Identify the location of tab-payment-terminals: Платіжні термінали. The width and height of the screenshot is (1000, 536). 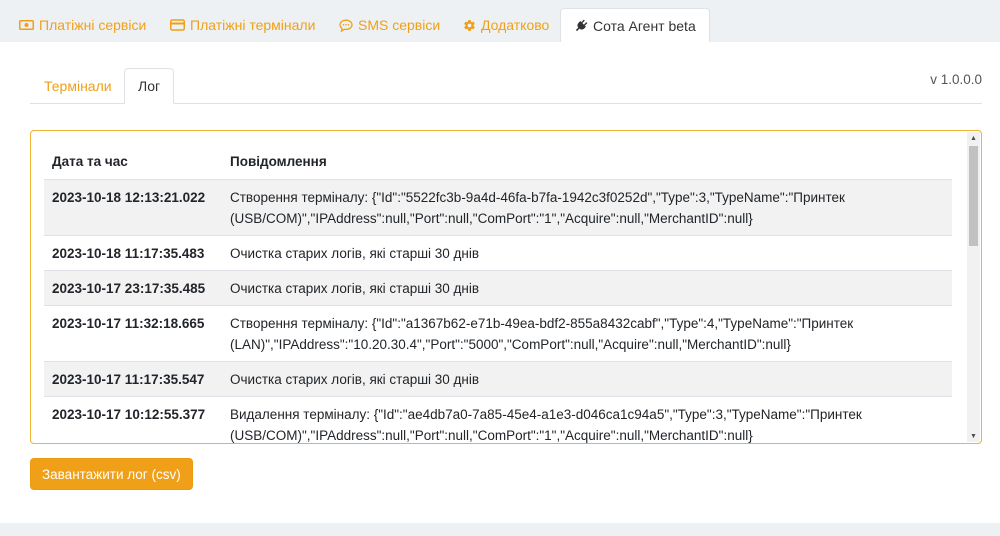
(242, 25).